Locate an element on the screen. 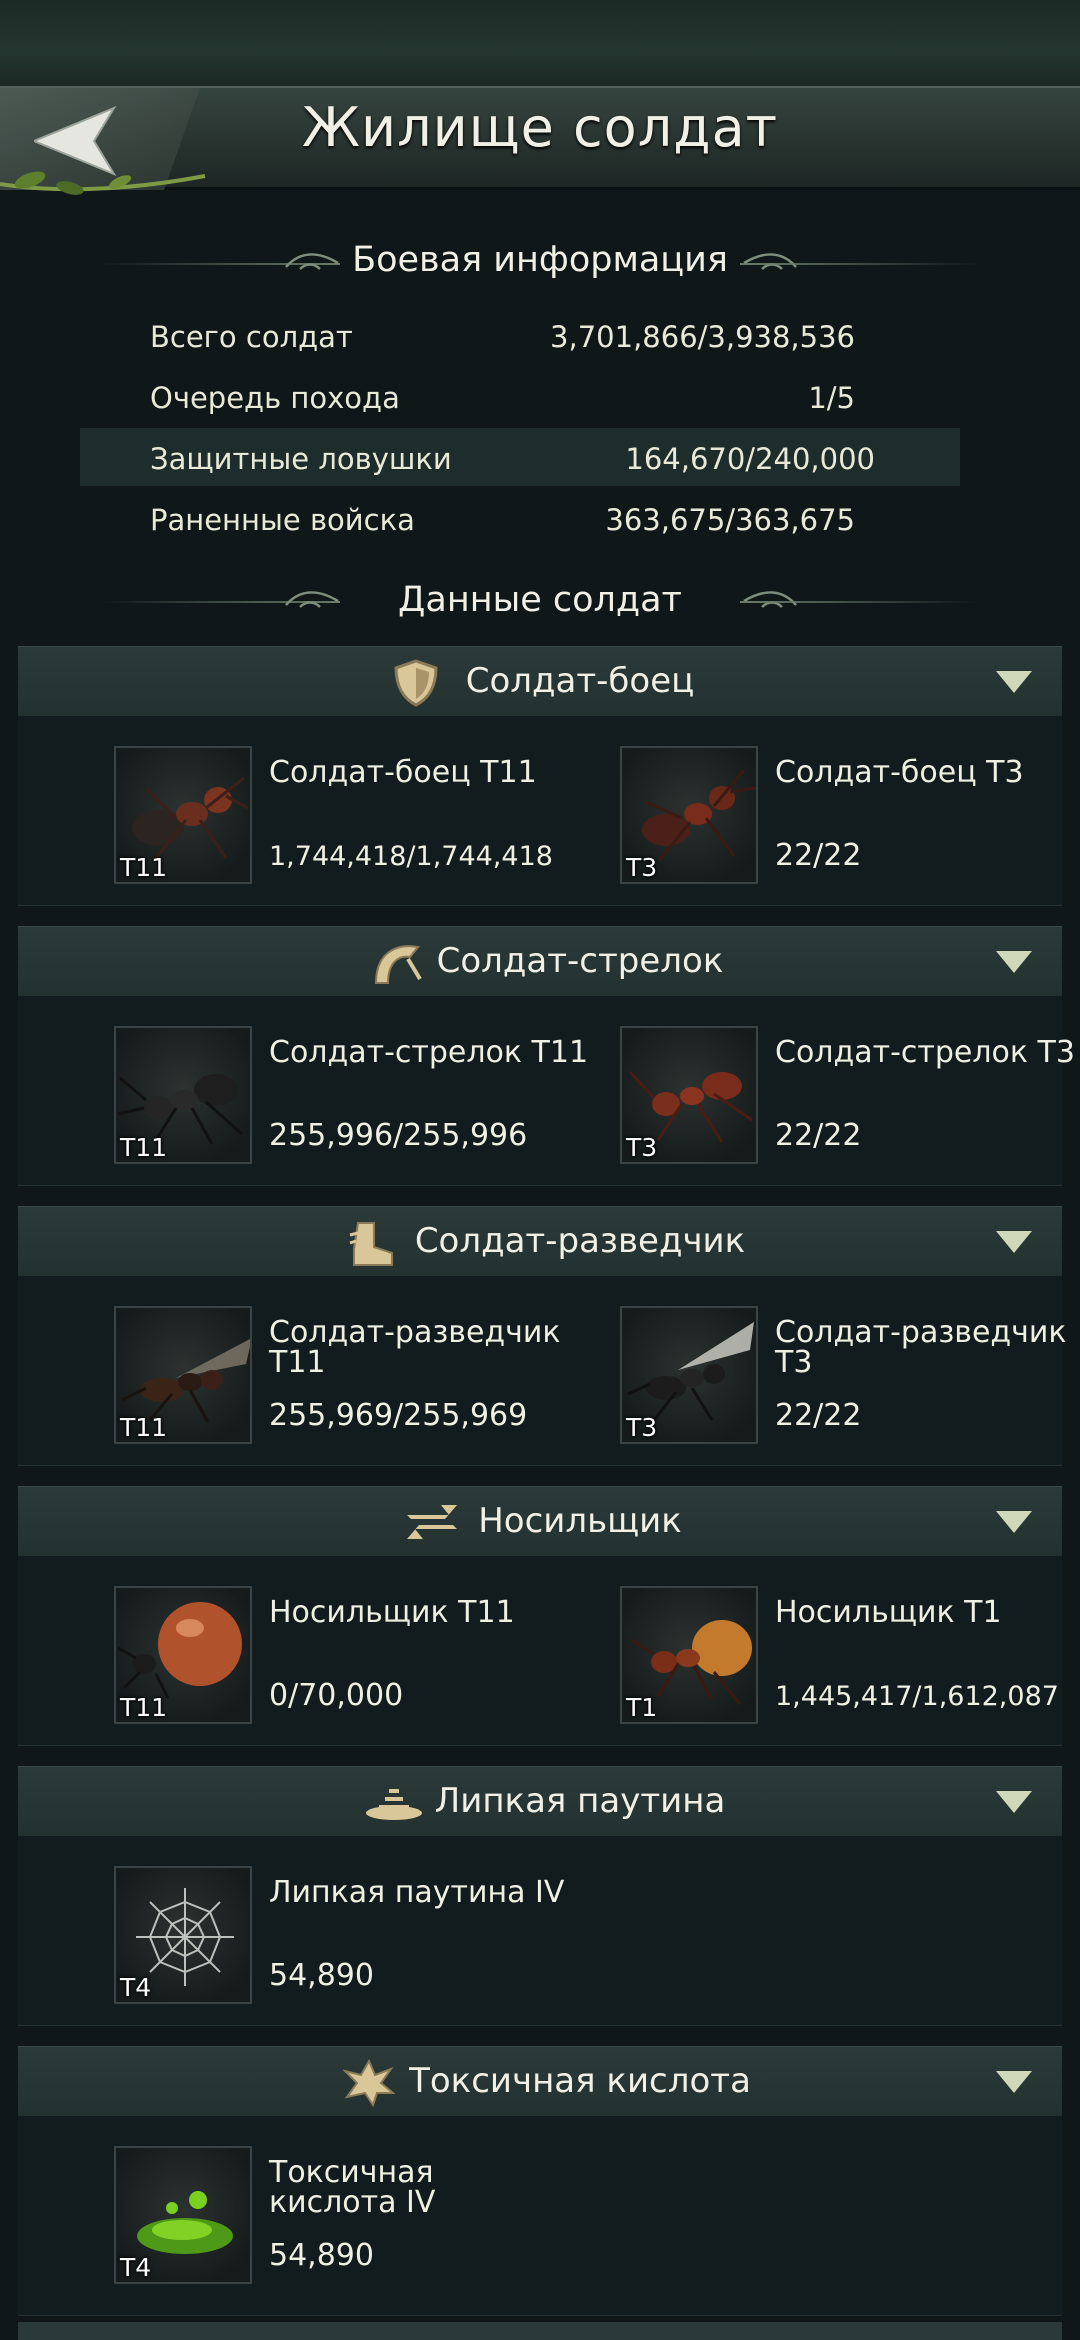 The image size is (1080, 2340). unit-card: T3 Солдат-разведчик T3 22/22 is located at coordinates (850, 1376).